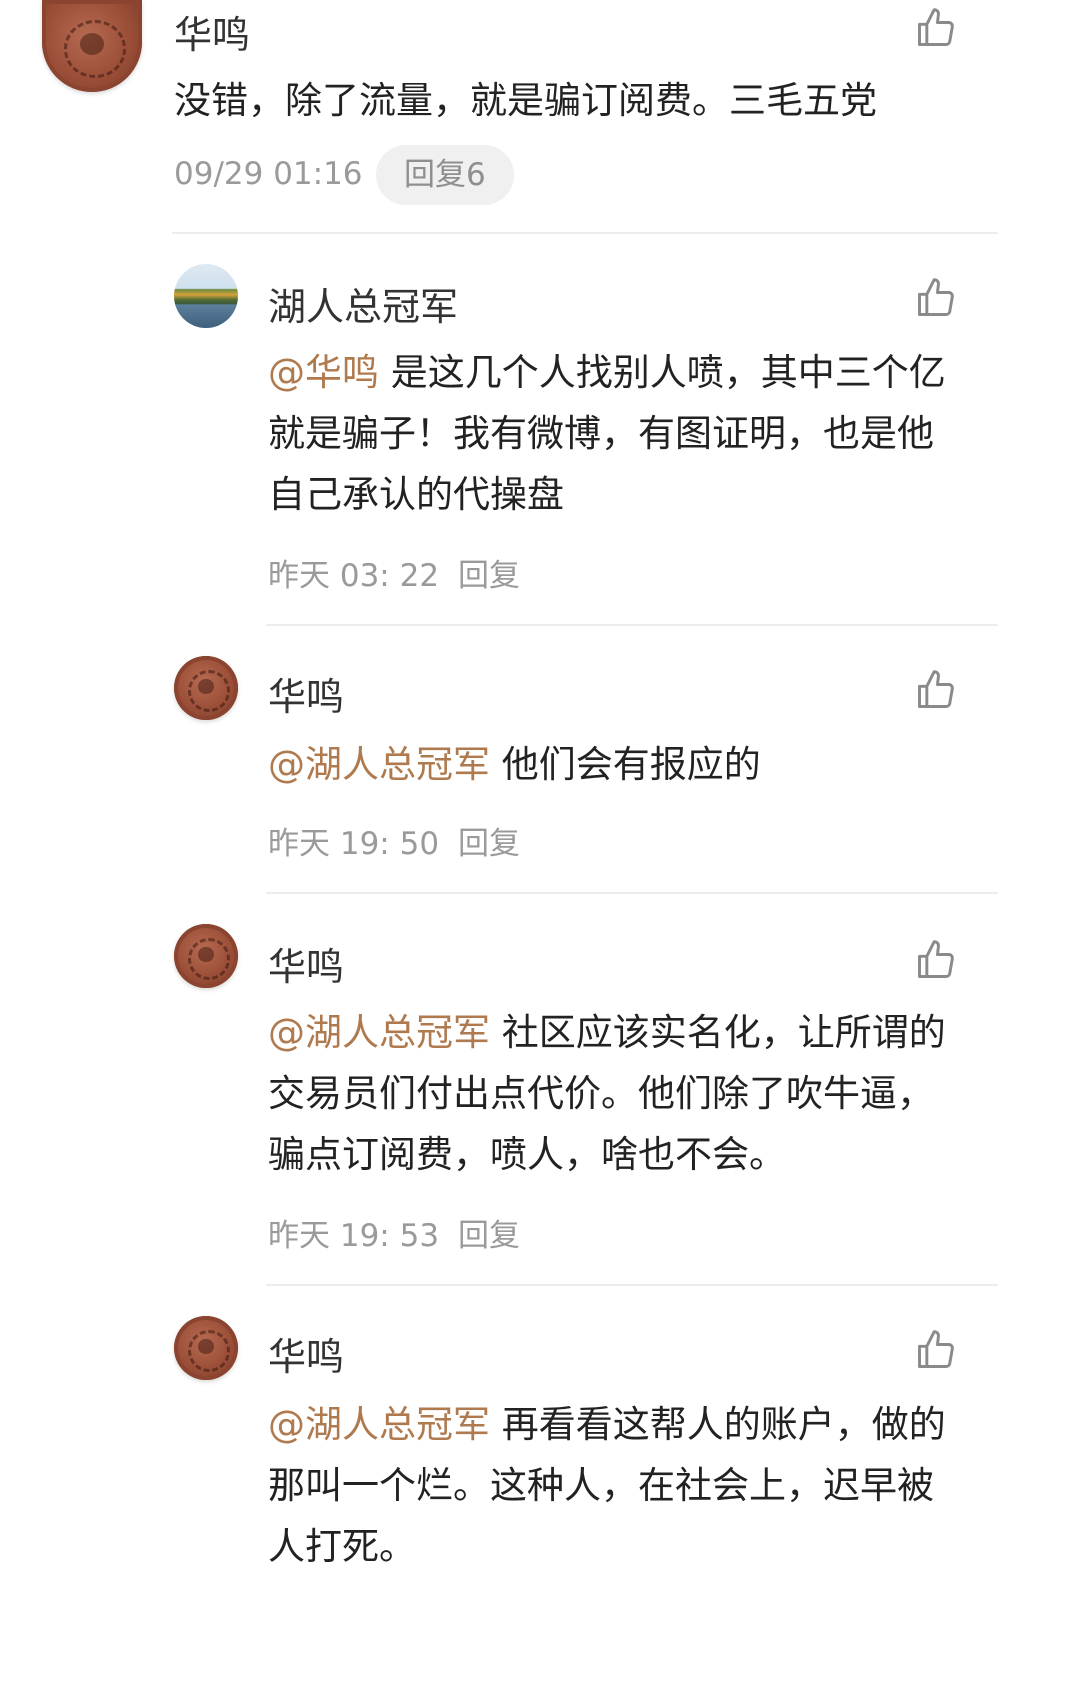 This screenshot has width=1080, height=1696. Describe the element at coordinates (514, 764) in the screenshot. I see `comment-text: @湖人总冠军 他们会有报应的` at that location.